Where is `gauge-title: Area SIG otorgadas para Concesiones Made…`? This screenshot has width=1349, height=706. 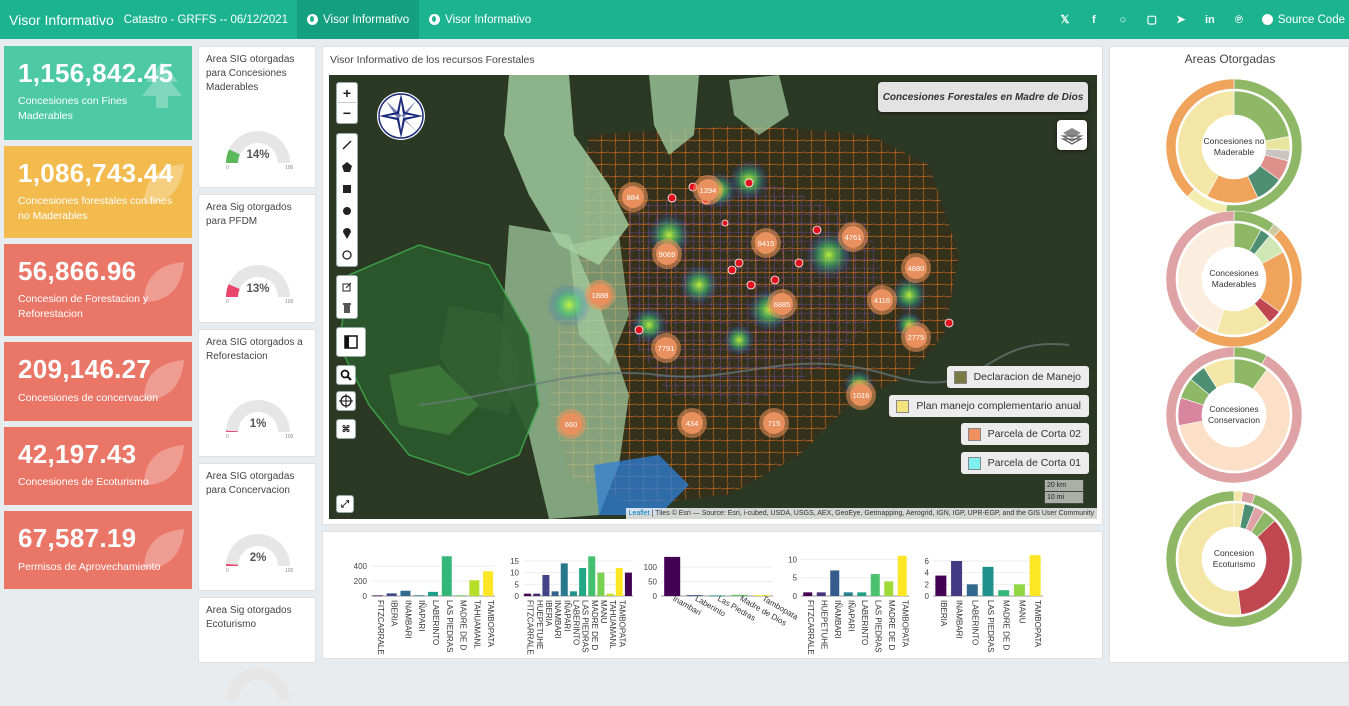
gauge-title: Area SIG otorgadas para Concesiones Made… is located at coordinates (250, 73).